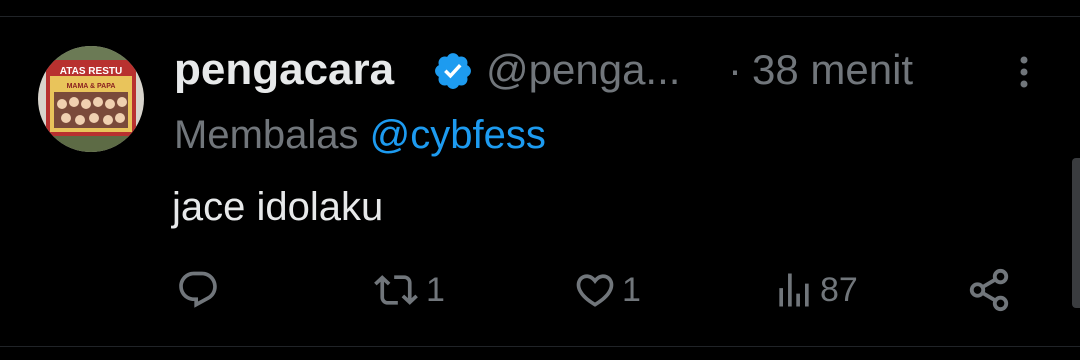  What do you see at coordinates (453, 71) in the screenshot?
I see `verified-badge-icon` at bounding box center [453, 71].